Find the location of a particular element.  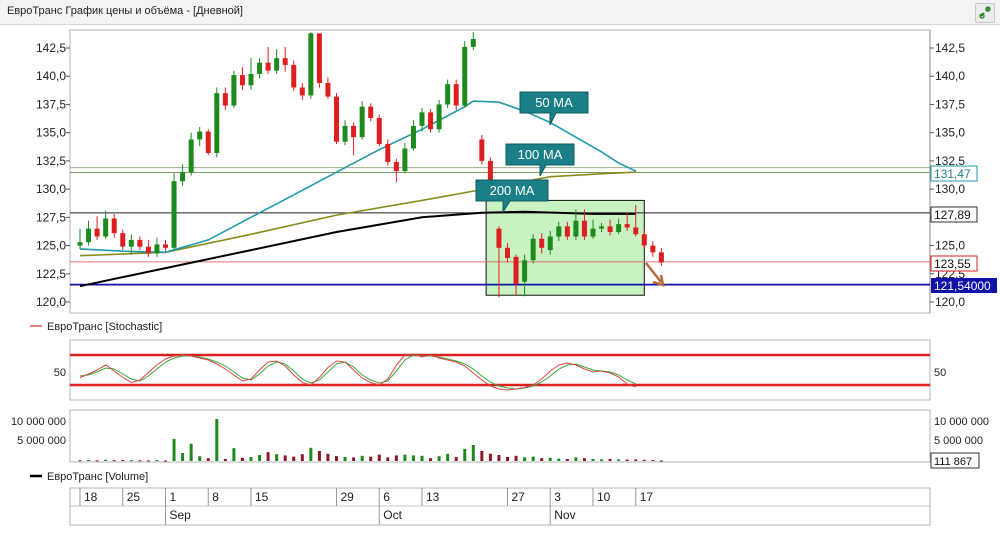

stochastic-pane is located at coordinates (500, 370).